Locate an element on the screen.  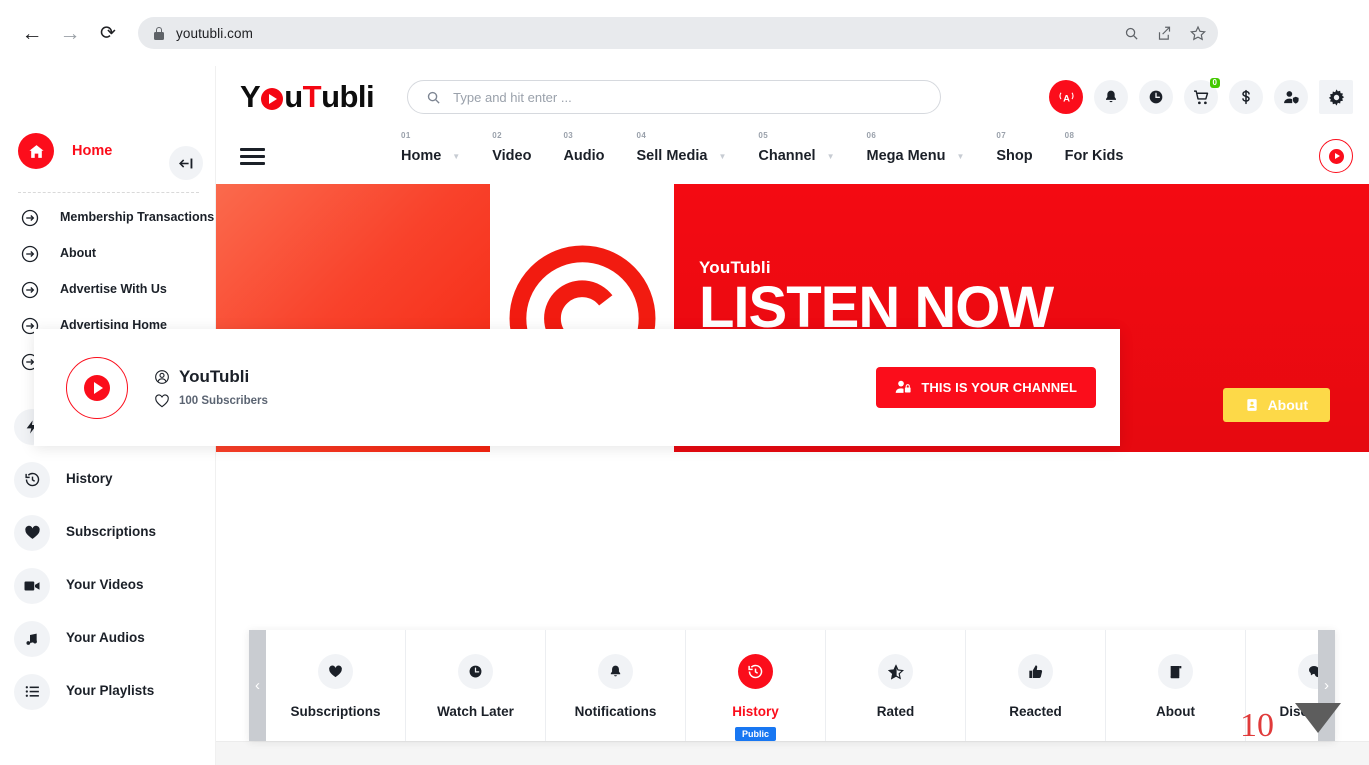
cart-icon: 0 is located at coordinates (1202, 96).